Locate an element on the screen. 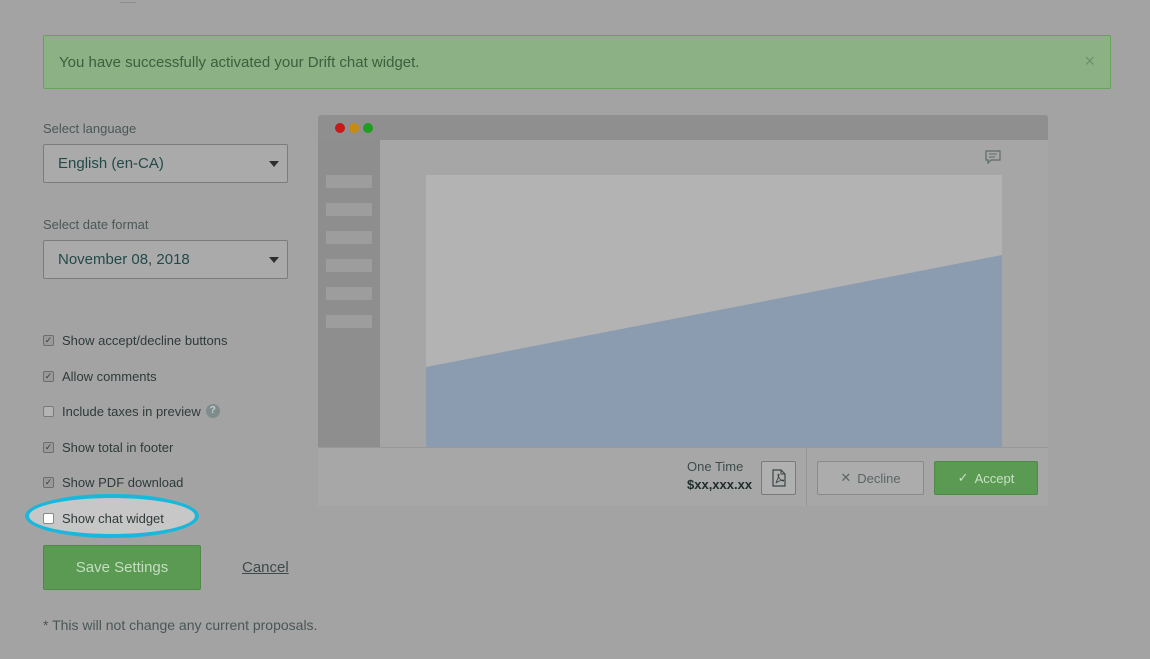  pdf-icon is located at coordinates (779, 478).